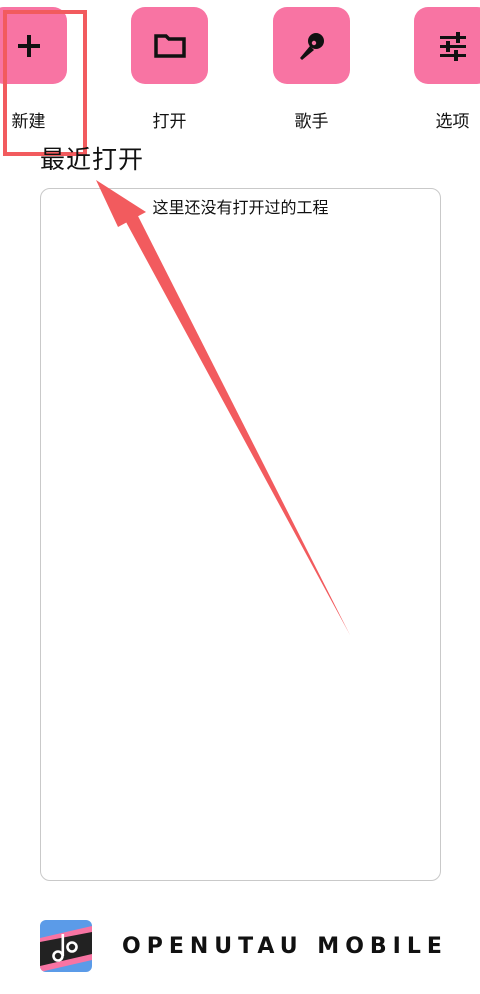  Describe the element at coordinates (311, 122) in the screenshot. I see `singer-label: 歌手` at that location.